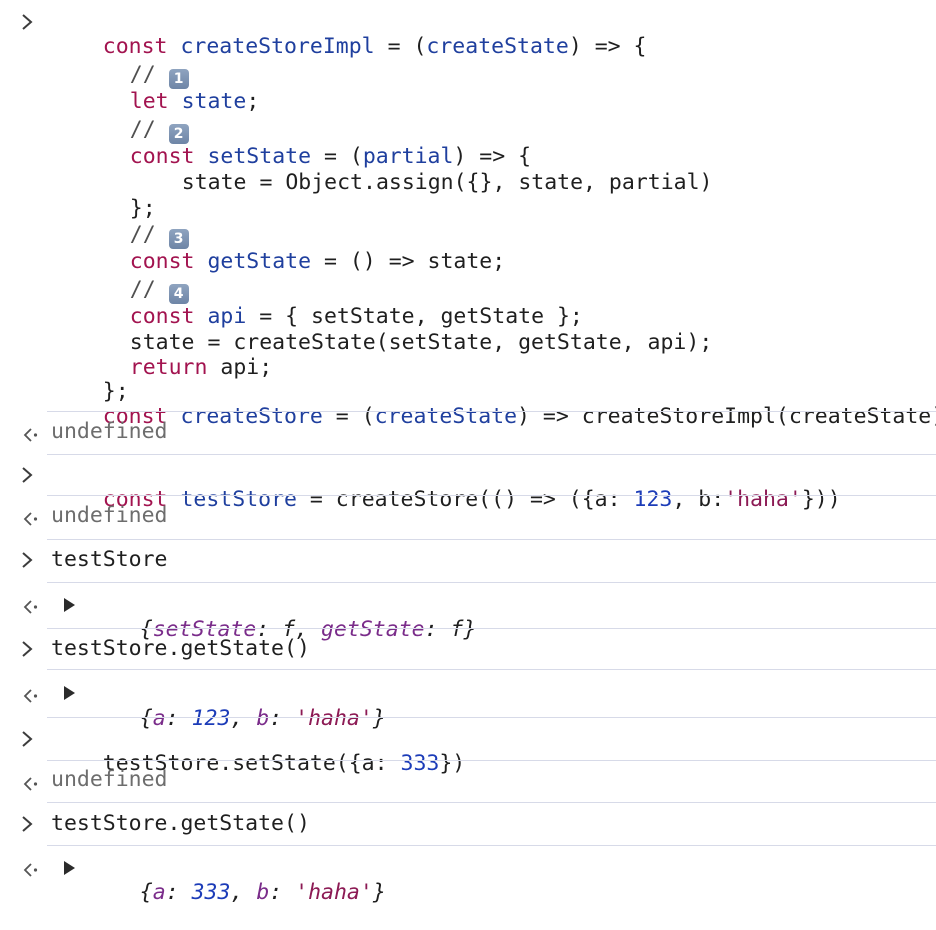 The width and height of the screenshot is (936, 930). What do you see at coordinates (468, 824) in the screenshot?
I see `console-entry-input-6: testStore.getState()` at bounding box center [468, 824].